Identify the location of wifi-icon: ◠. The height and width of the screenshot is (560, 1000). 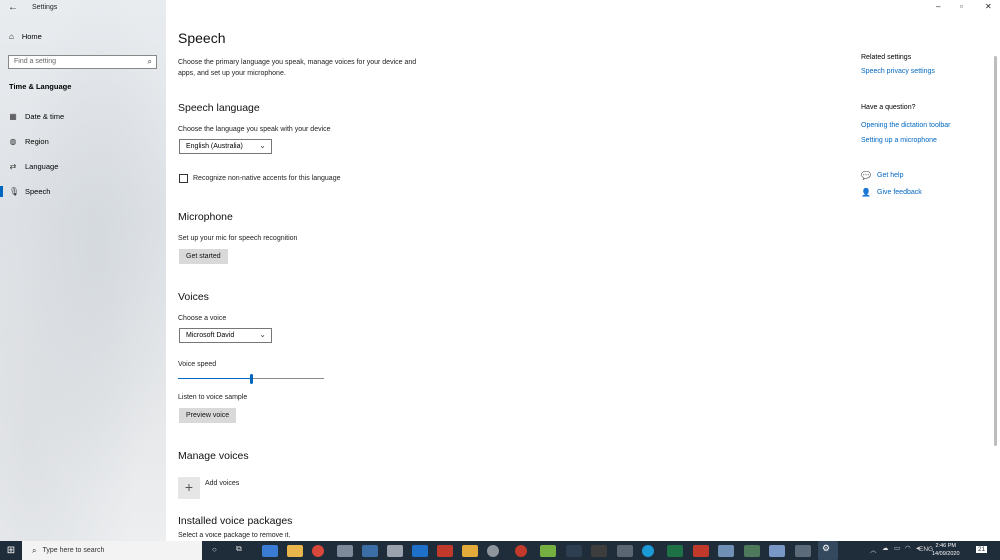
(908, 548).